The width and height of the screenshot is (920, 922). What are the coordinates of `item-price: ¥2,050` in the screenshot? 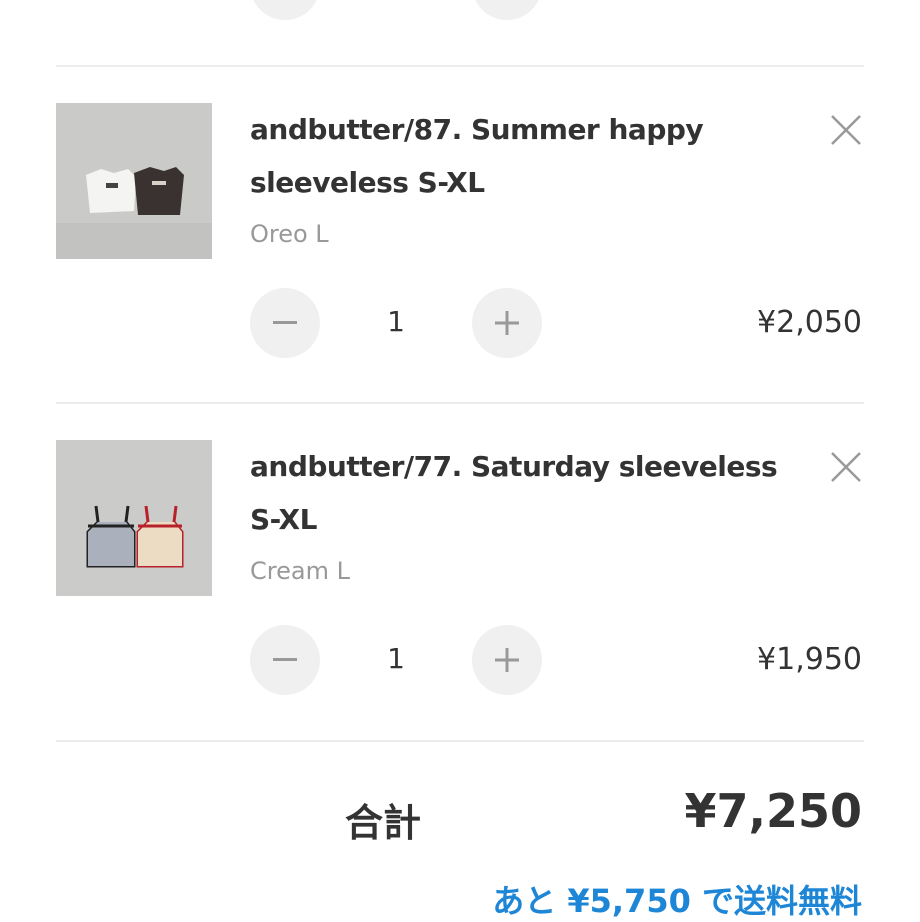 It's located at (809, 322).